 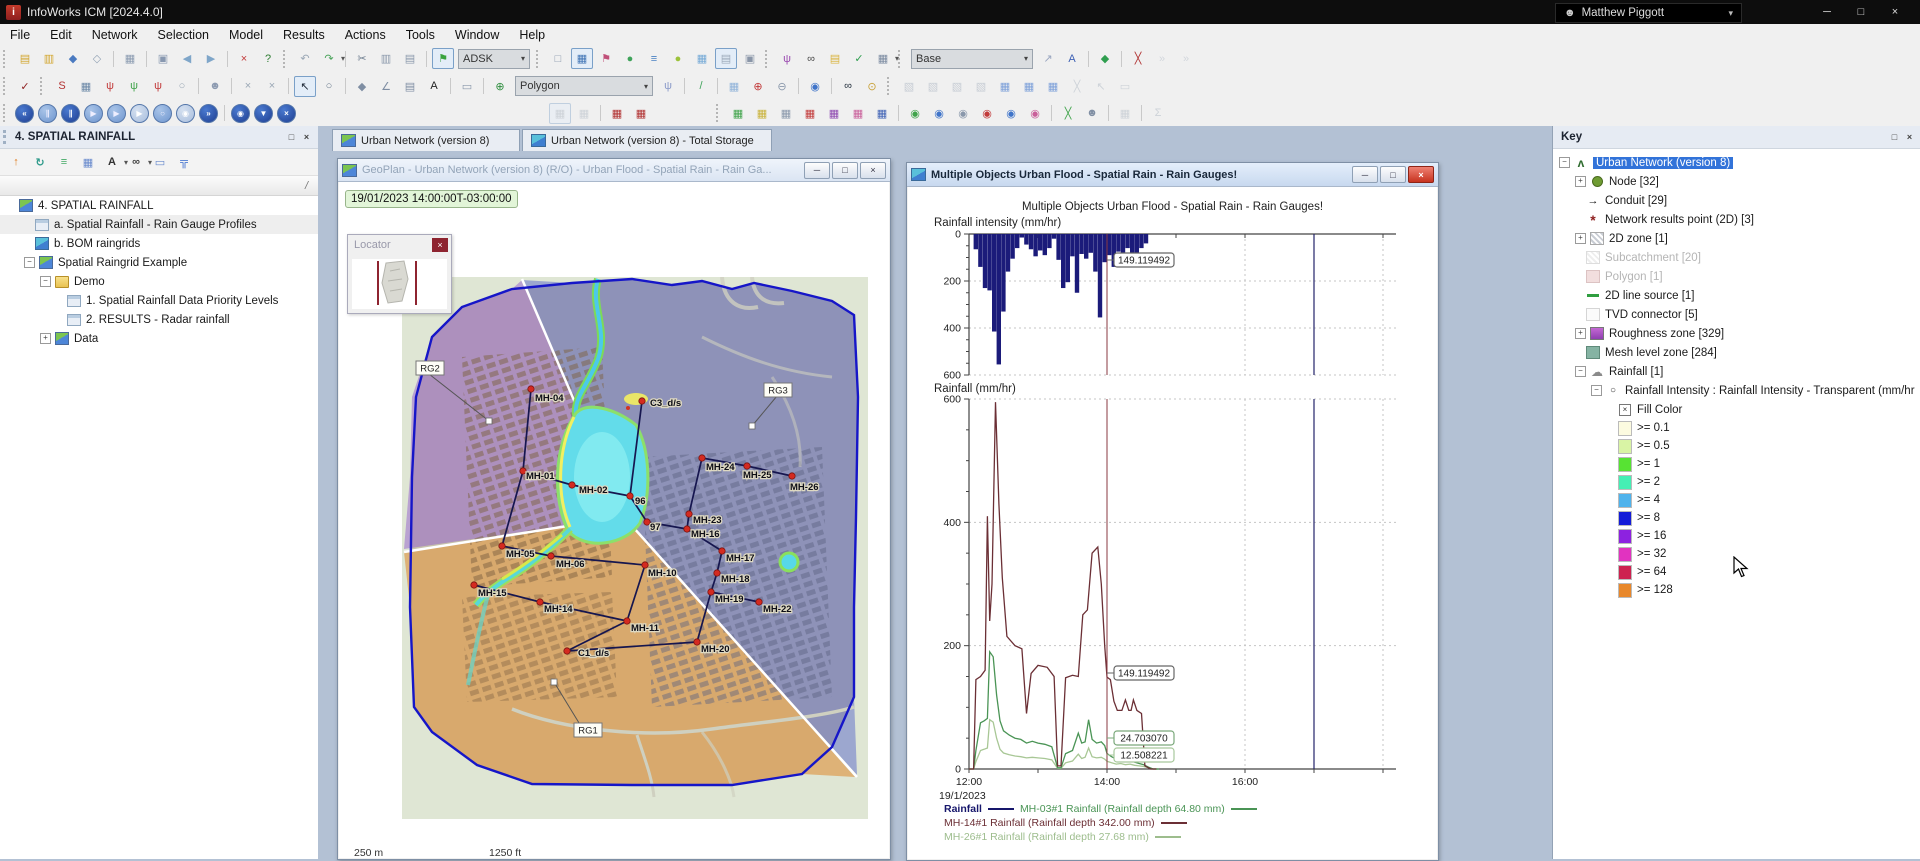 What do you see at coordinates (532, 34) in the screenshot?
I see `menu-help: Help` at bounding box center [532, 34].